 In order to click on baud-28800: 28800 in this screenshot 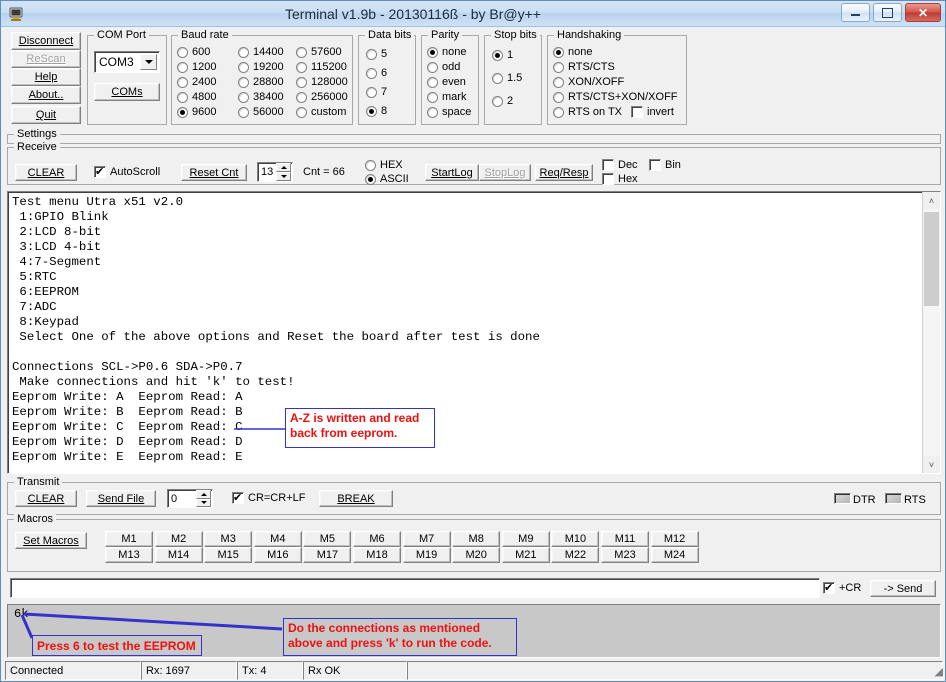, I will do `click(261, 82)`.